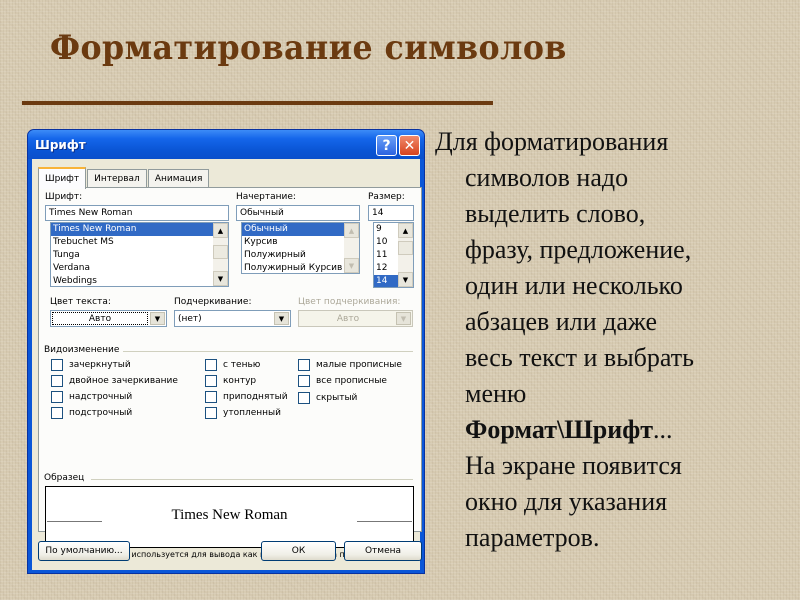  Describe the element at coordinates (386, 281) in the screenshot. I see `size-list-item: 14` at that location.